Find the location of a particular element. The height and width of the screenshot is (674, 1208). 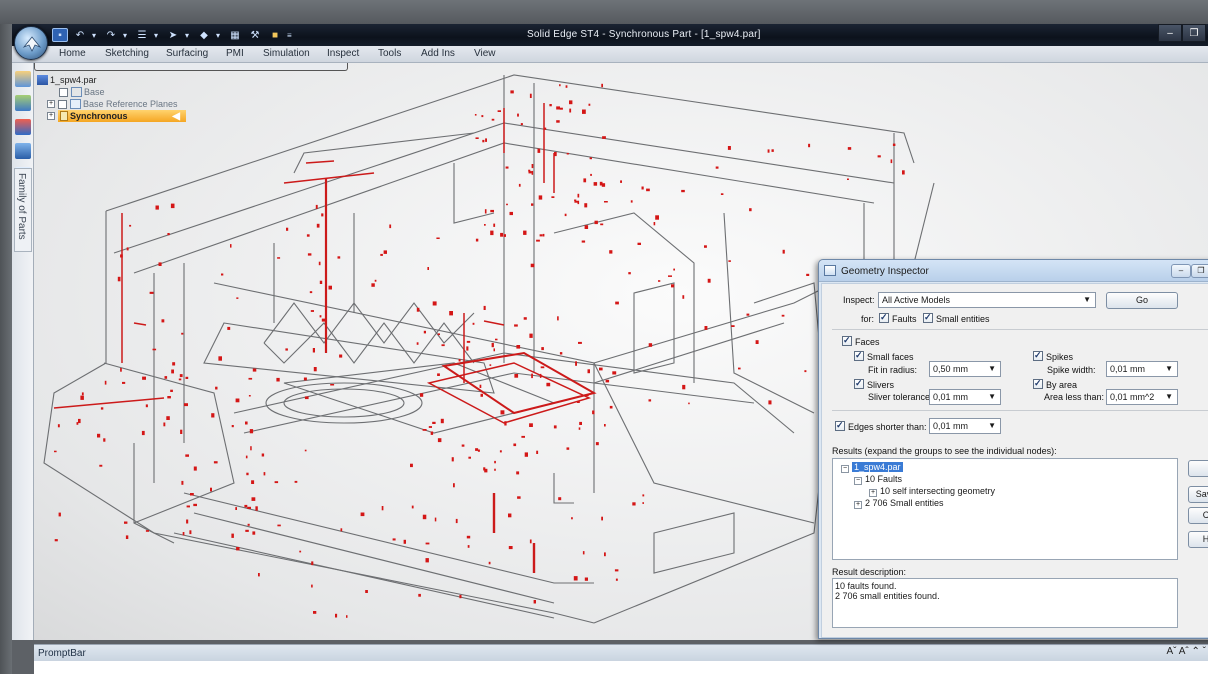

sliver-tolerance-value: 0,01 mm is located at coordinates (951, 397).